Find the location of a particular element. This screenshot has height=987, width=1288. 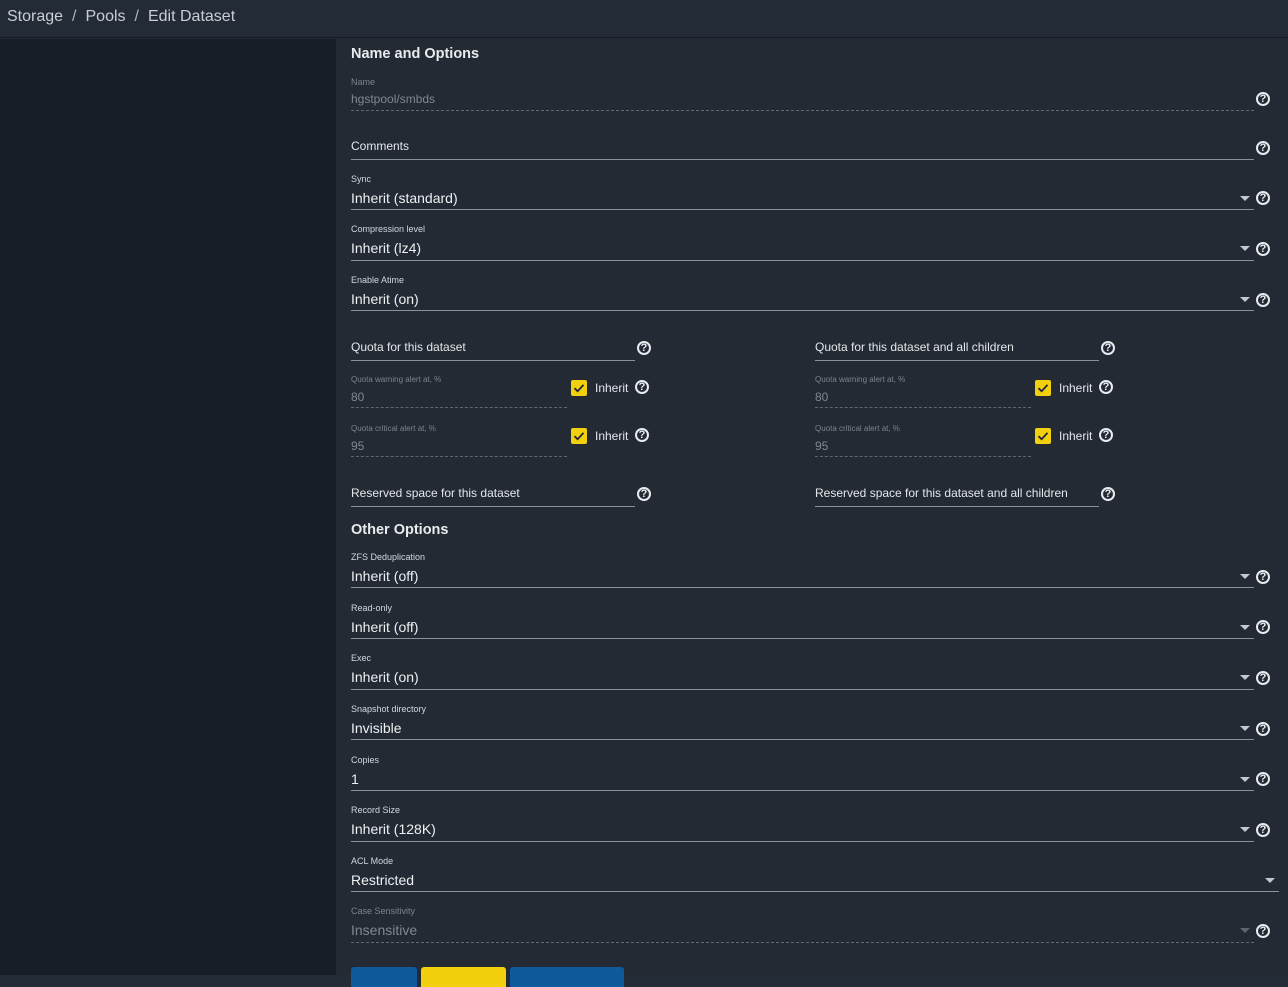

atime-help-icon: ? is located at coordinates (1263, 300).